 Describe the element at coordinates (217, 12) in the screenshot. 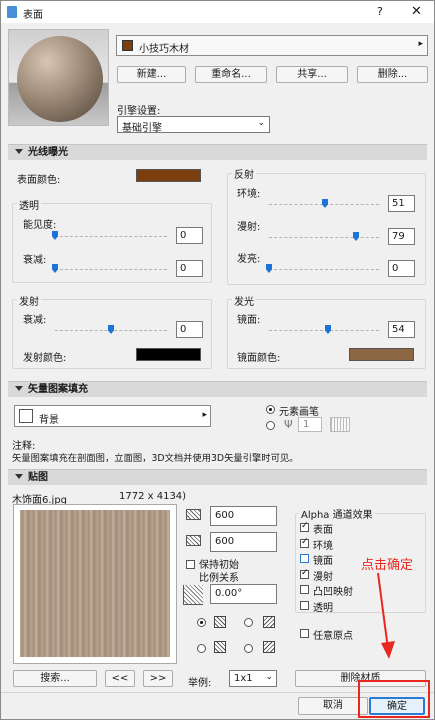

I see `title-bar: 表面 ? ✕` at that location.